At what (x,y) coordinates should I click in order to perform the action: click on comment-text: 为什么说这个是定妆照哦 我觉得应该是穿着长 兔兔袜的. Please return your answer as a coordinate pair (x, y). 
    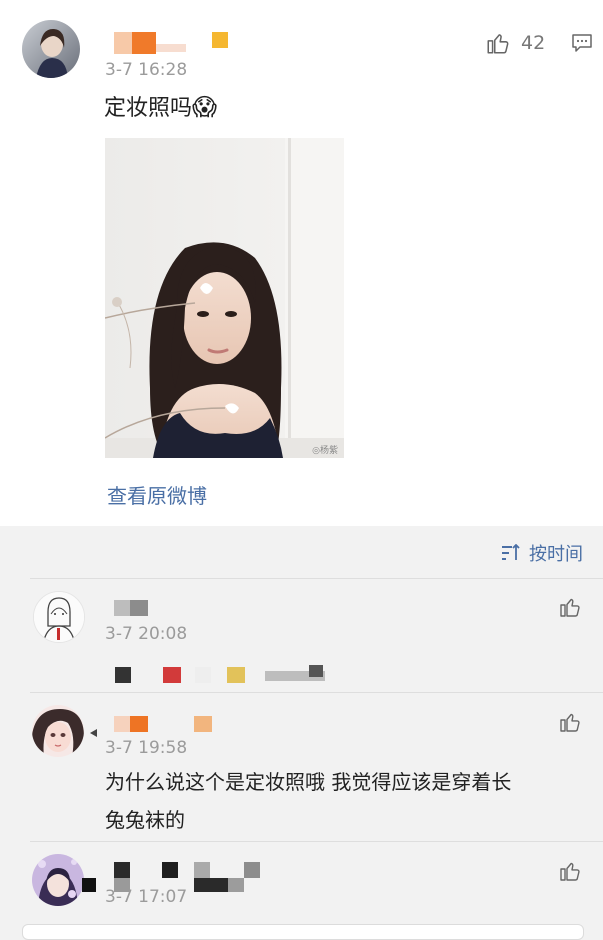
    Looking at the image, I should click on (345, 801).